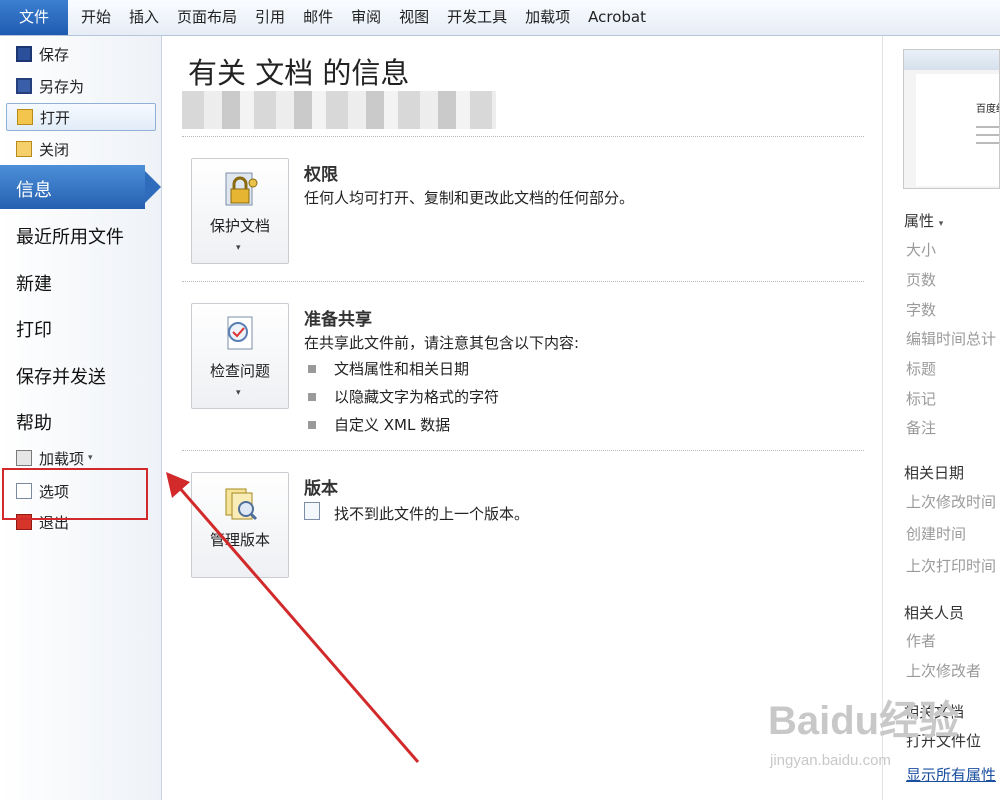 Image resolution: width=1000 pixels, height=800 pixels. I want to click on open-folder-icon, so click(25, 117).